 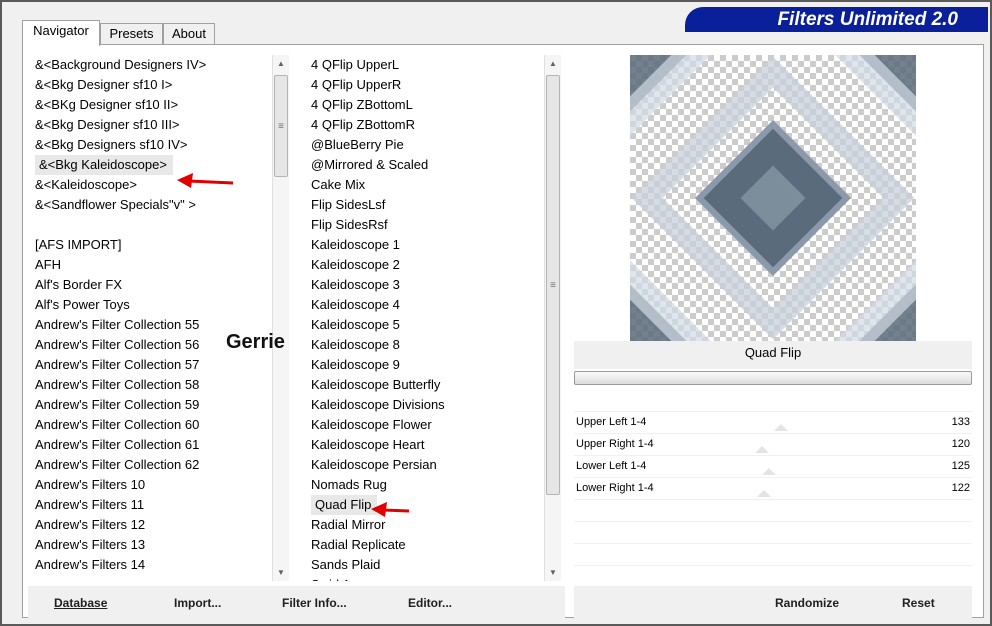 What do you see at coordinates (960, 466) in the screenshot?
I see `param-value: 125` at bounding box center [960, 466].